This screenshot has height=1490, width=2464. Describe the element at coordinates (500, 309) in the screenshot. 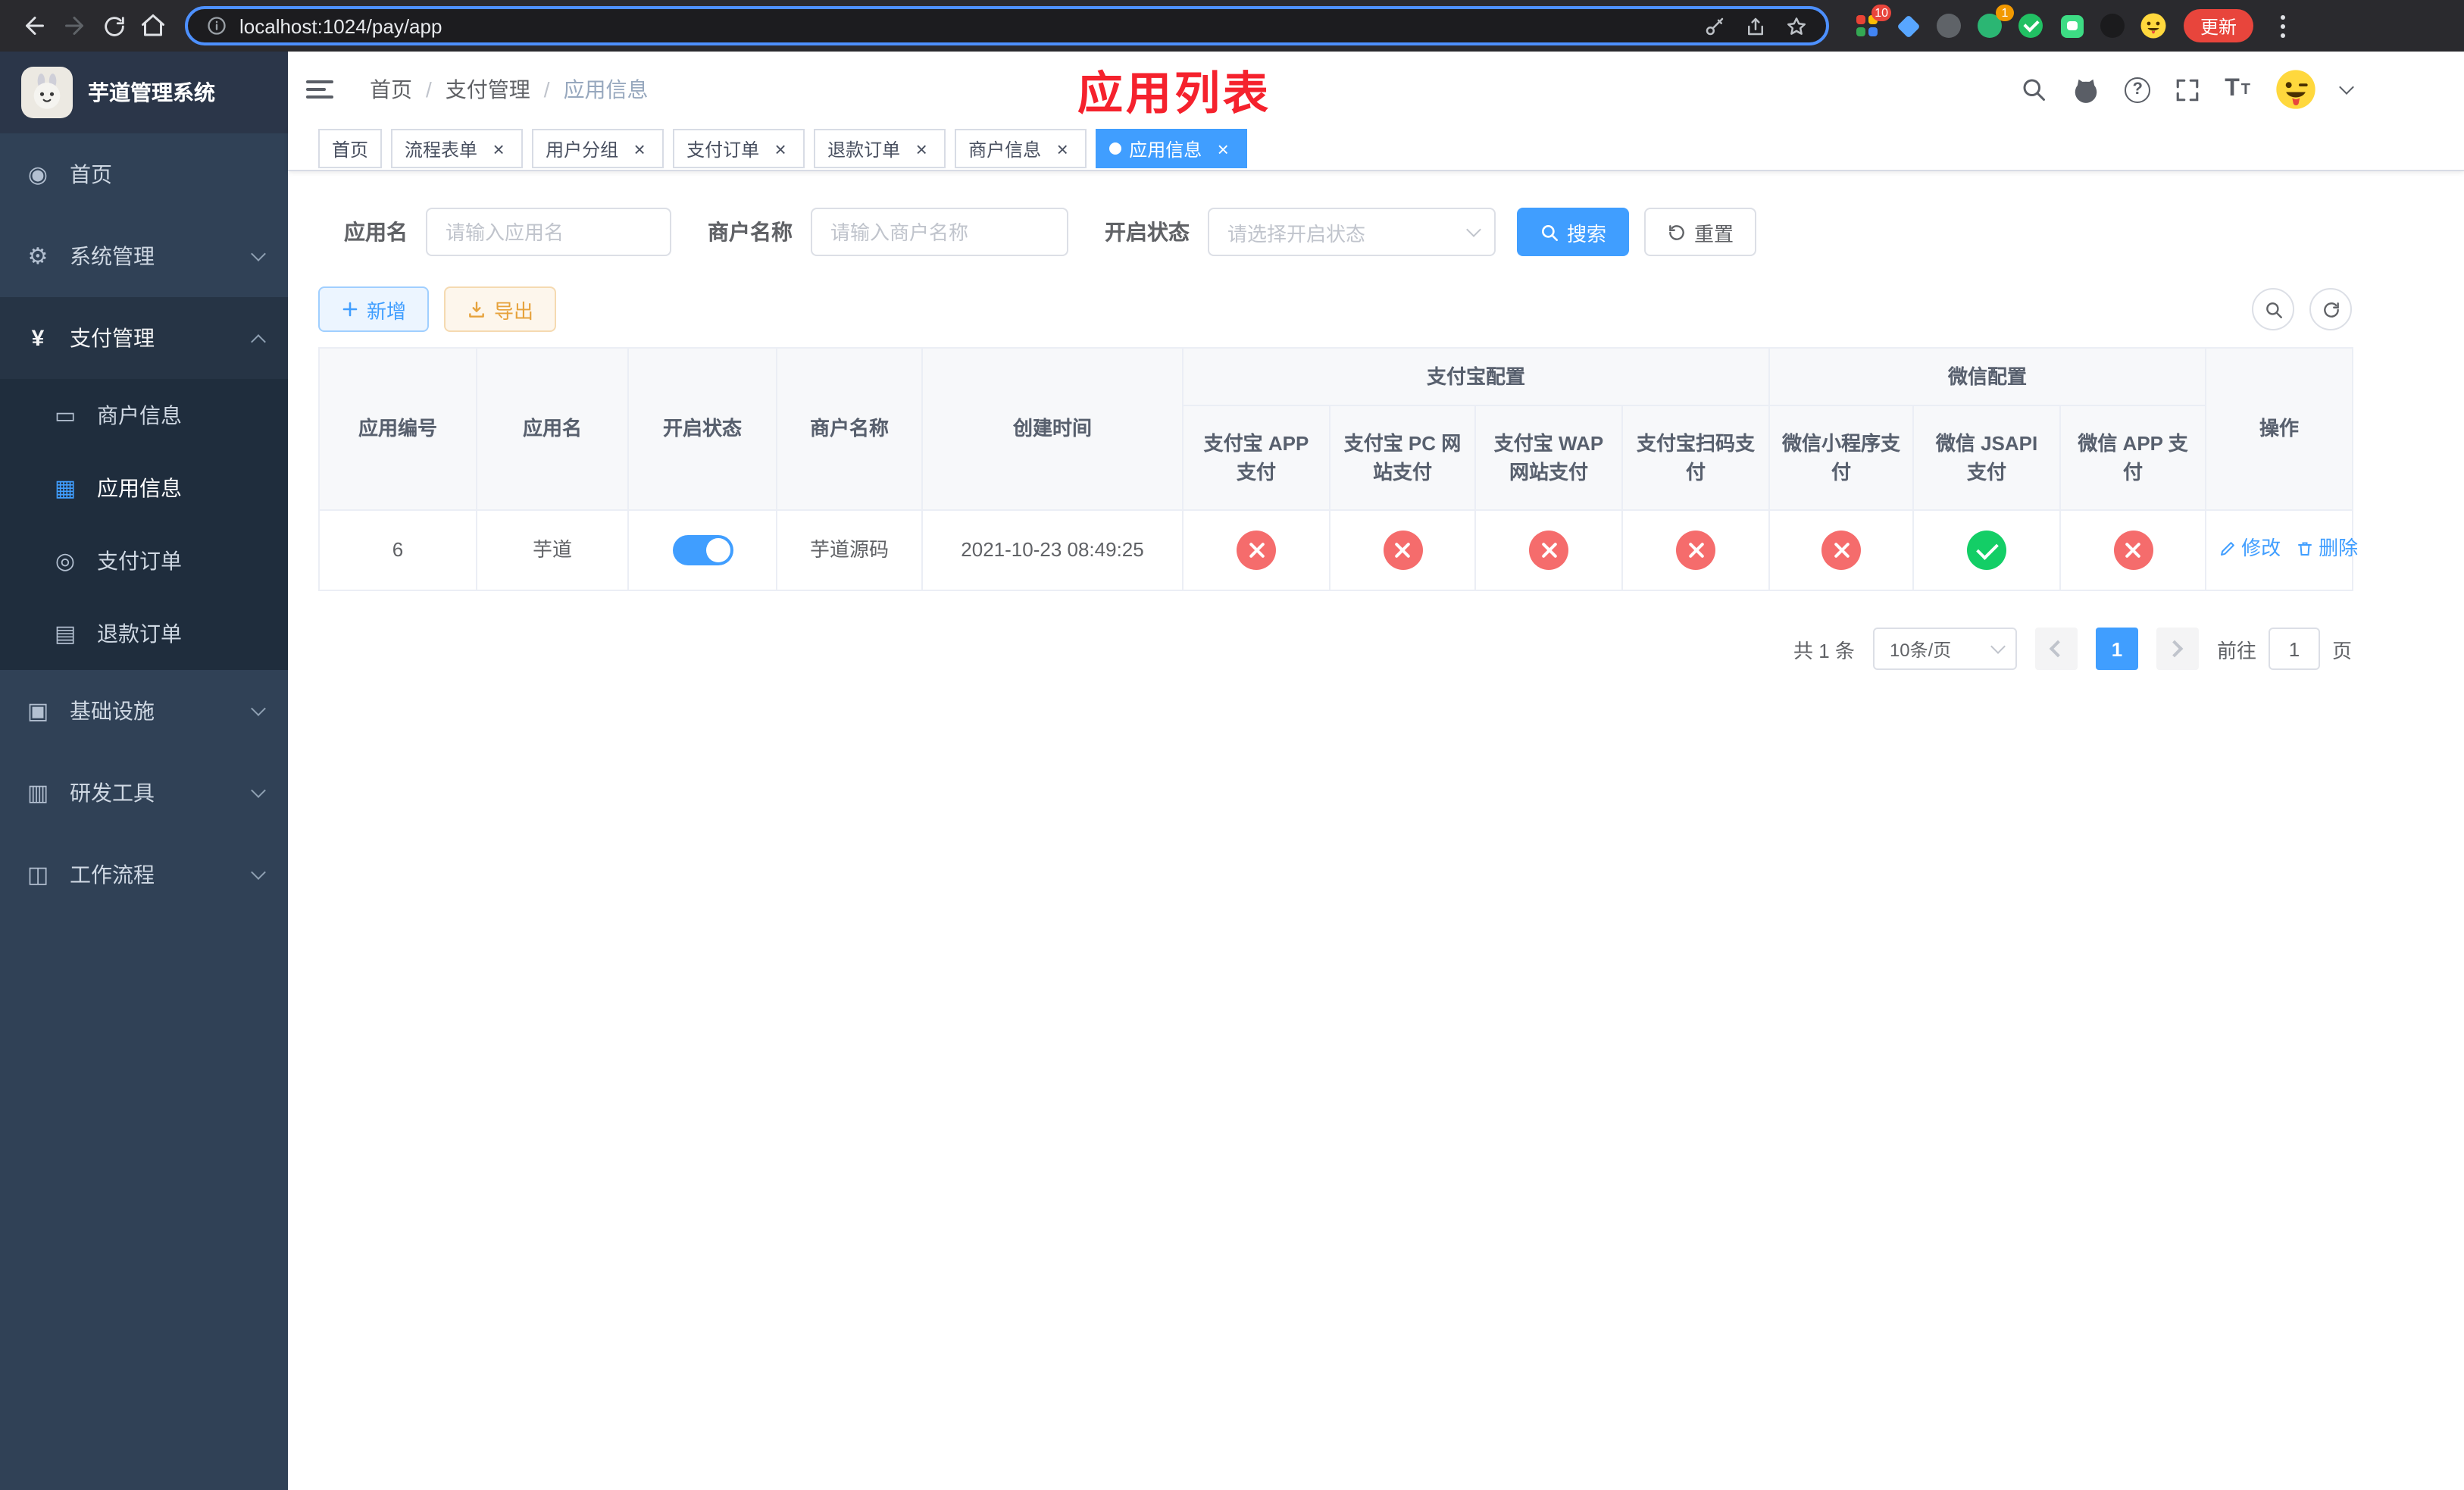

I see `export-button: 导出` at that location.